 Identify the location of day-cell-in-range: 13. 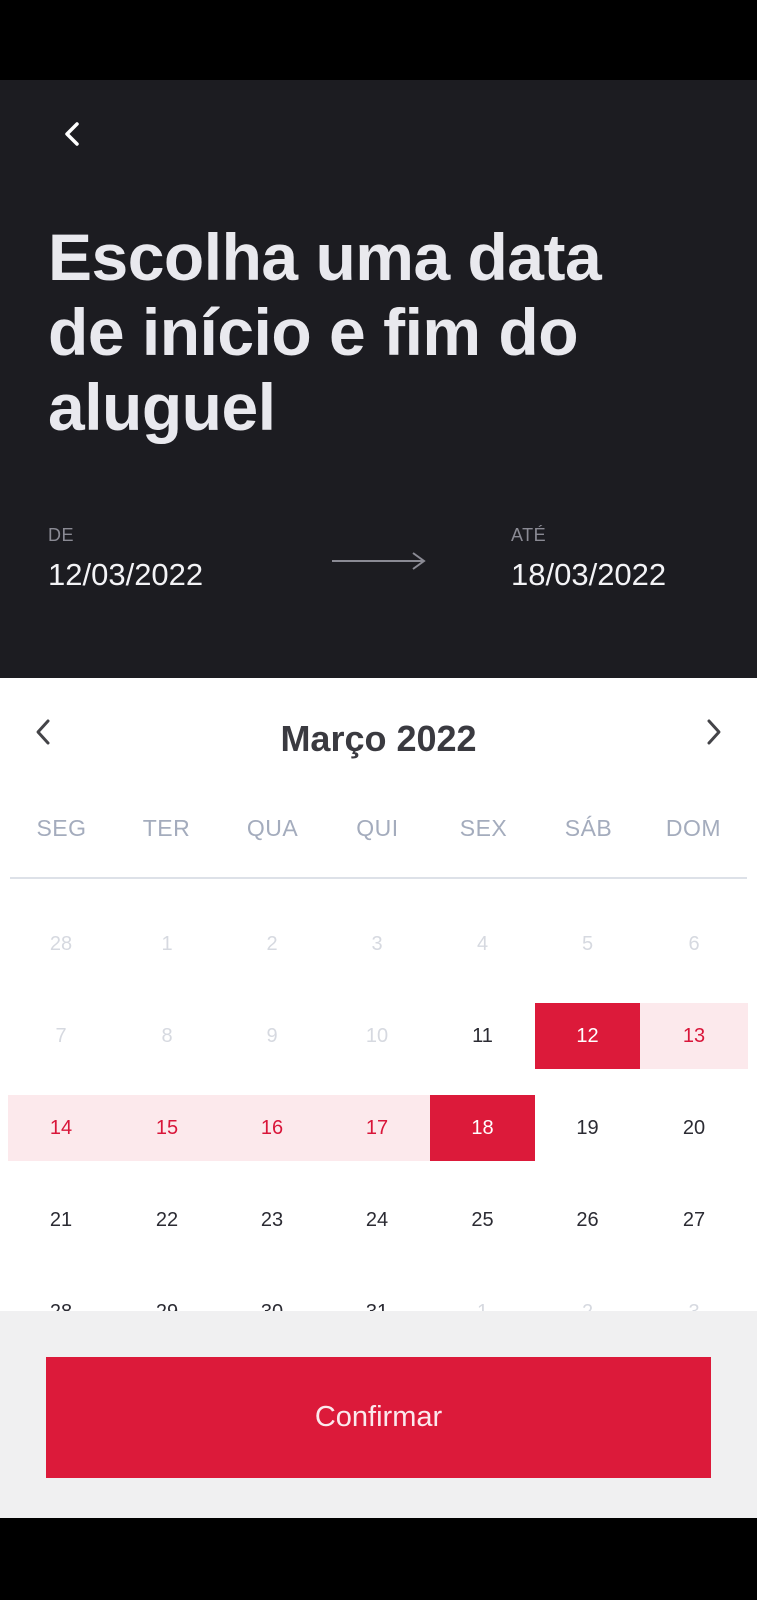
(694, 1036).